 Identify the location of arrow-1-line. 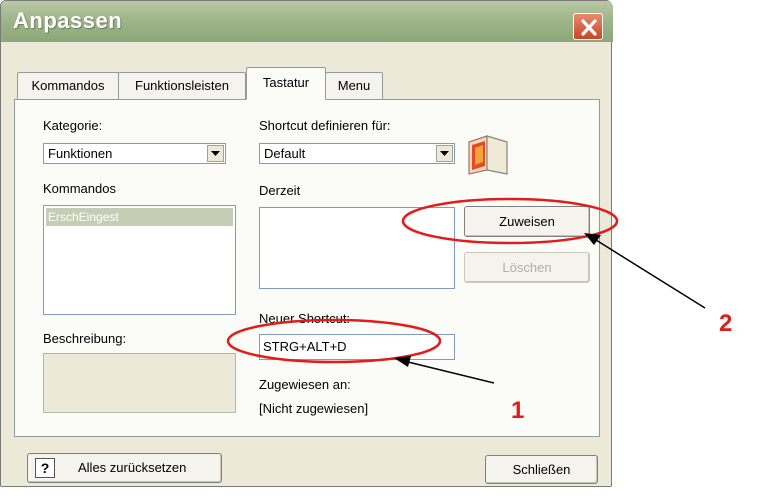
(451, 372).